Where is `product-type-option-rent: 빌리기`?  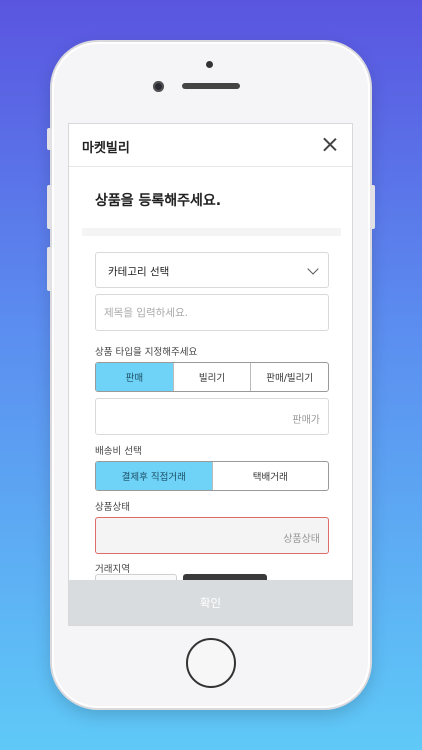 product-type-option-rent: 빌리기 is located at coordinates (211, 377).